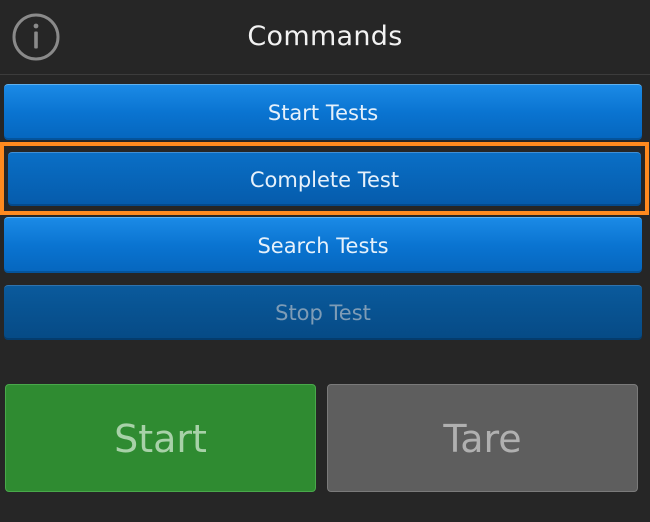 This screenshot has height=522, width=650. What do you see at coordinates (323, 312) in the screenshot?
I see `stop-test-button: Stop Test` at bounding box center [323, 312].